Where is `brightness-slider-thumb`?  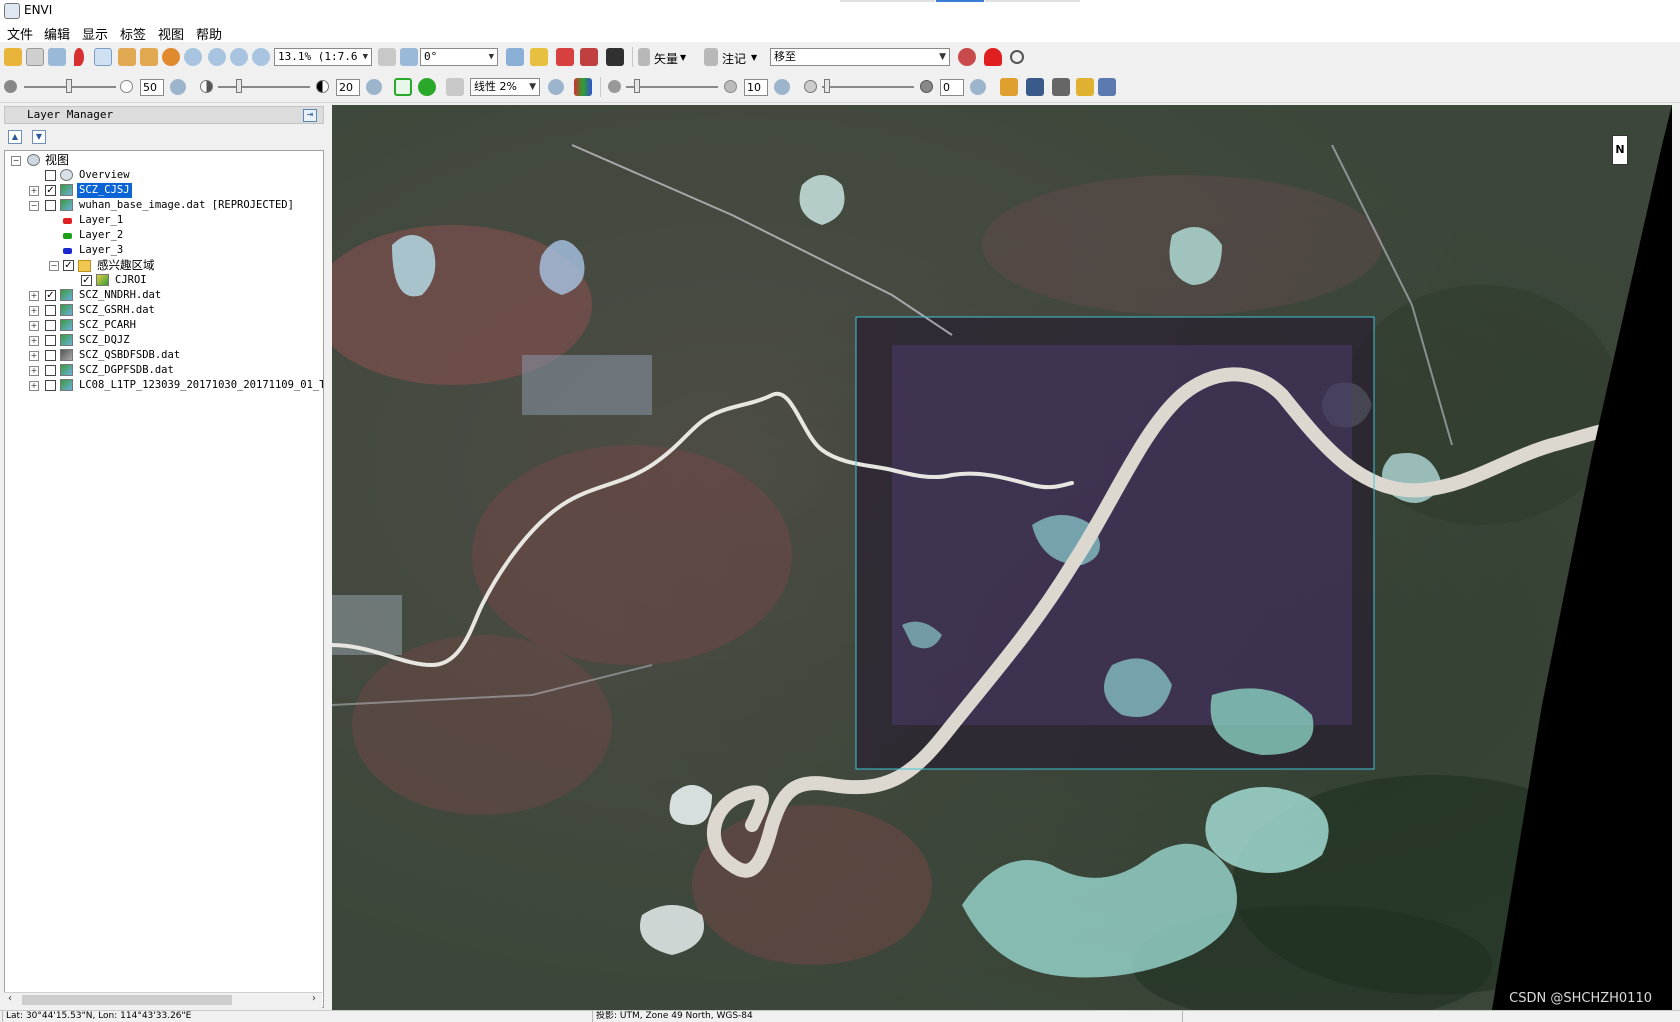 brightness-slider-thumb is located at coordinates (69, 86).